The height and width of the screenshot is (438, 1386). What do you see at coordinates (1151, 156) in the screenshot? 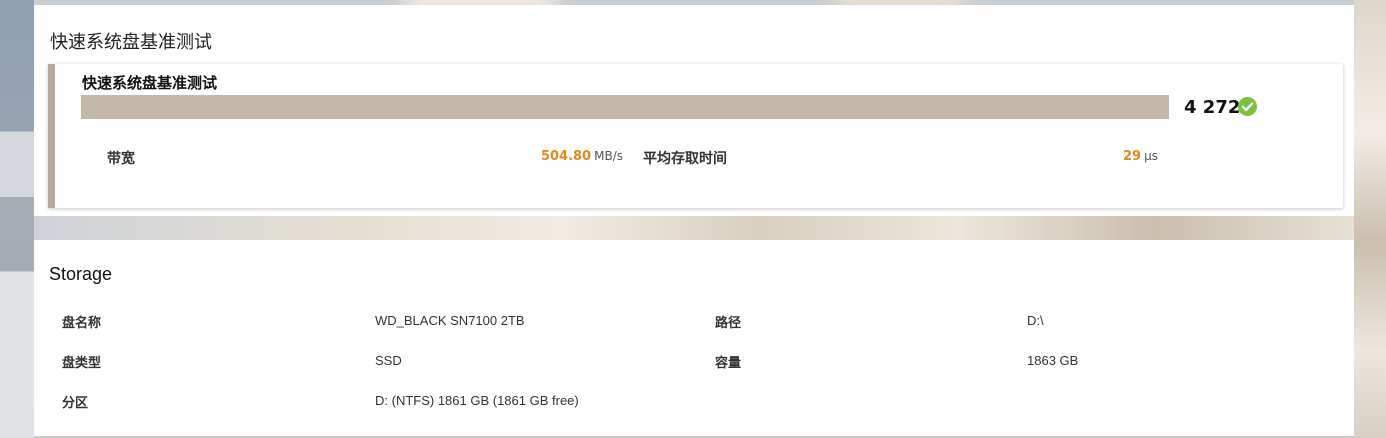
I see `access-time-unit: μs` at bounding box center [1151, 156].